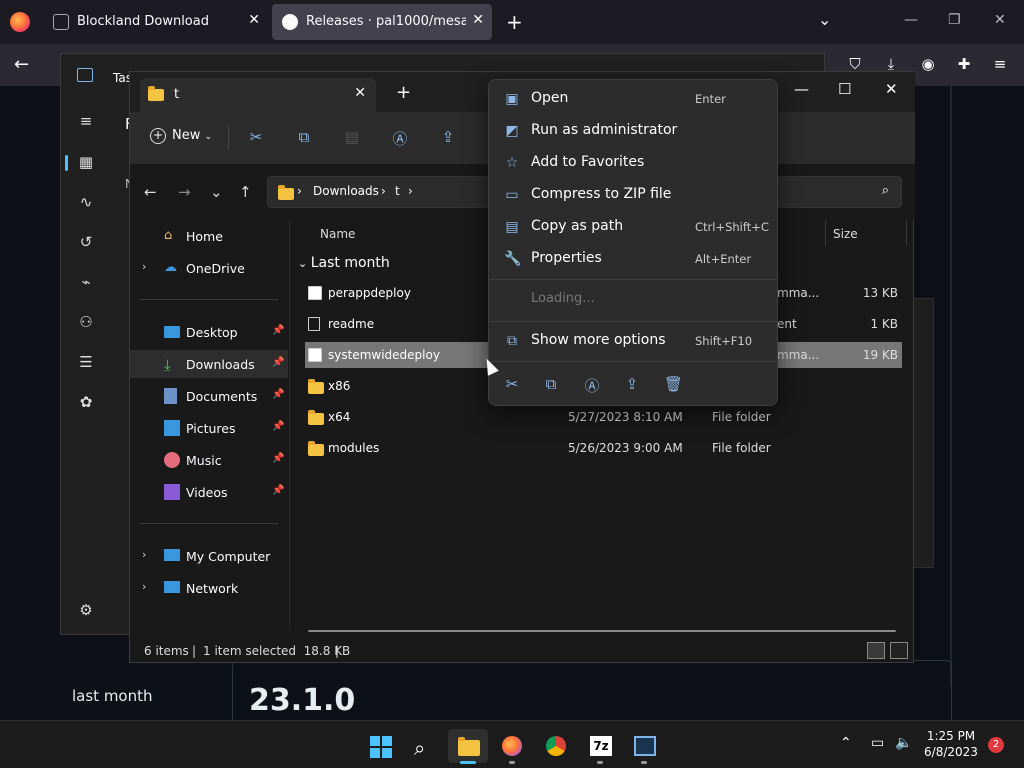 Image resolution: width=1024 pixels, height=768 pixels. Describe the element at coordinates (209, 492) in the screenshot. I see `nav-item-videos: Videos 📌` at that location.